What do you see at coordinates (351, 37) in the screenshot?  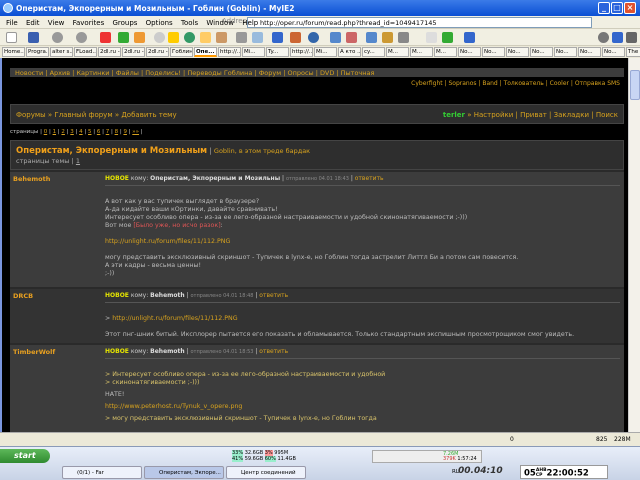 I see `columns-icon` at bounding box center [351, 37].